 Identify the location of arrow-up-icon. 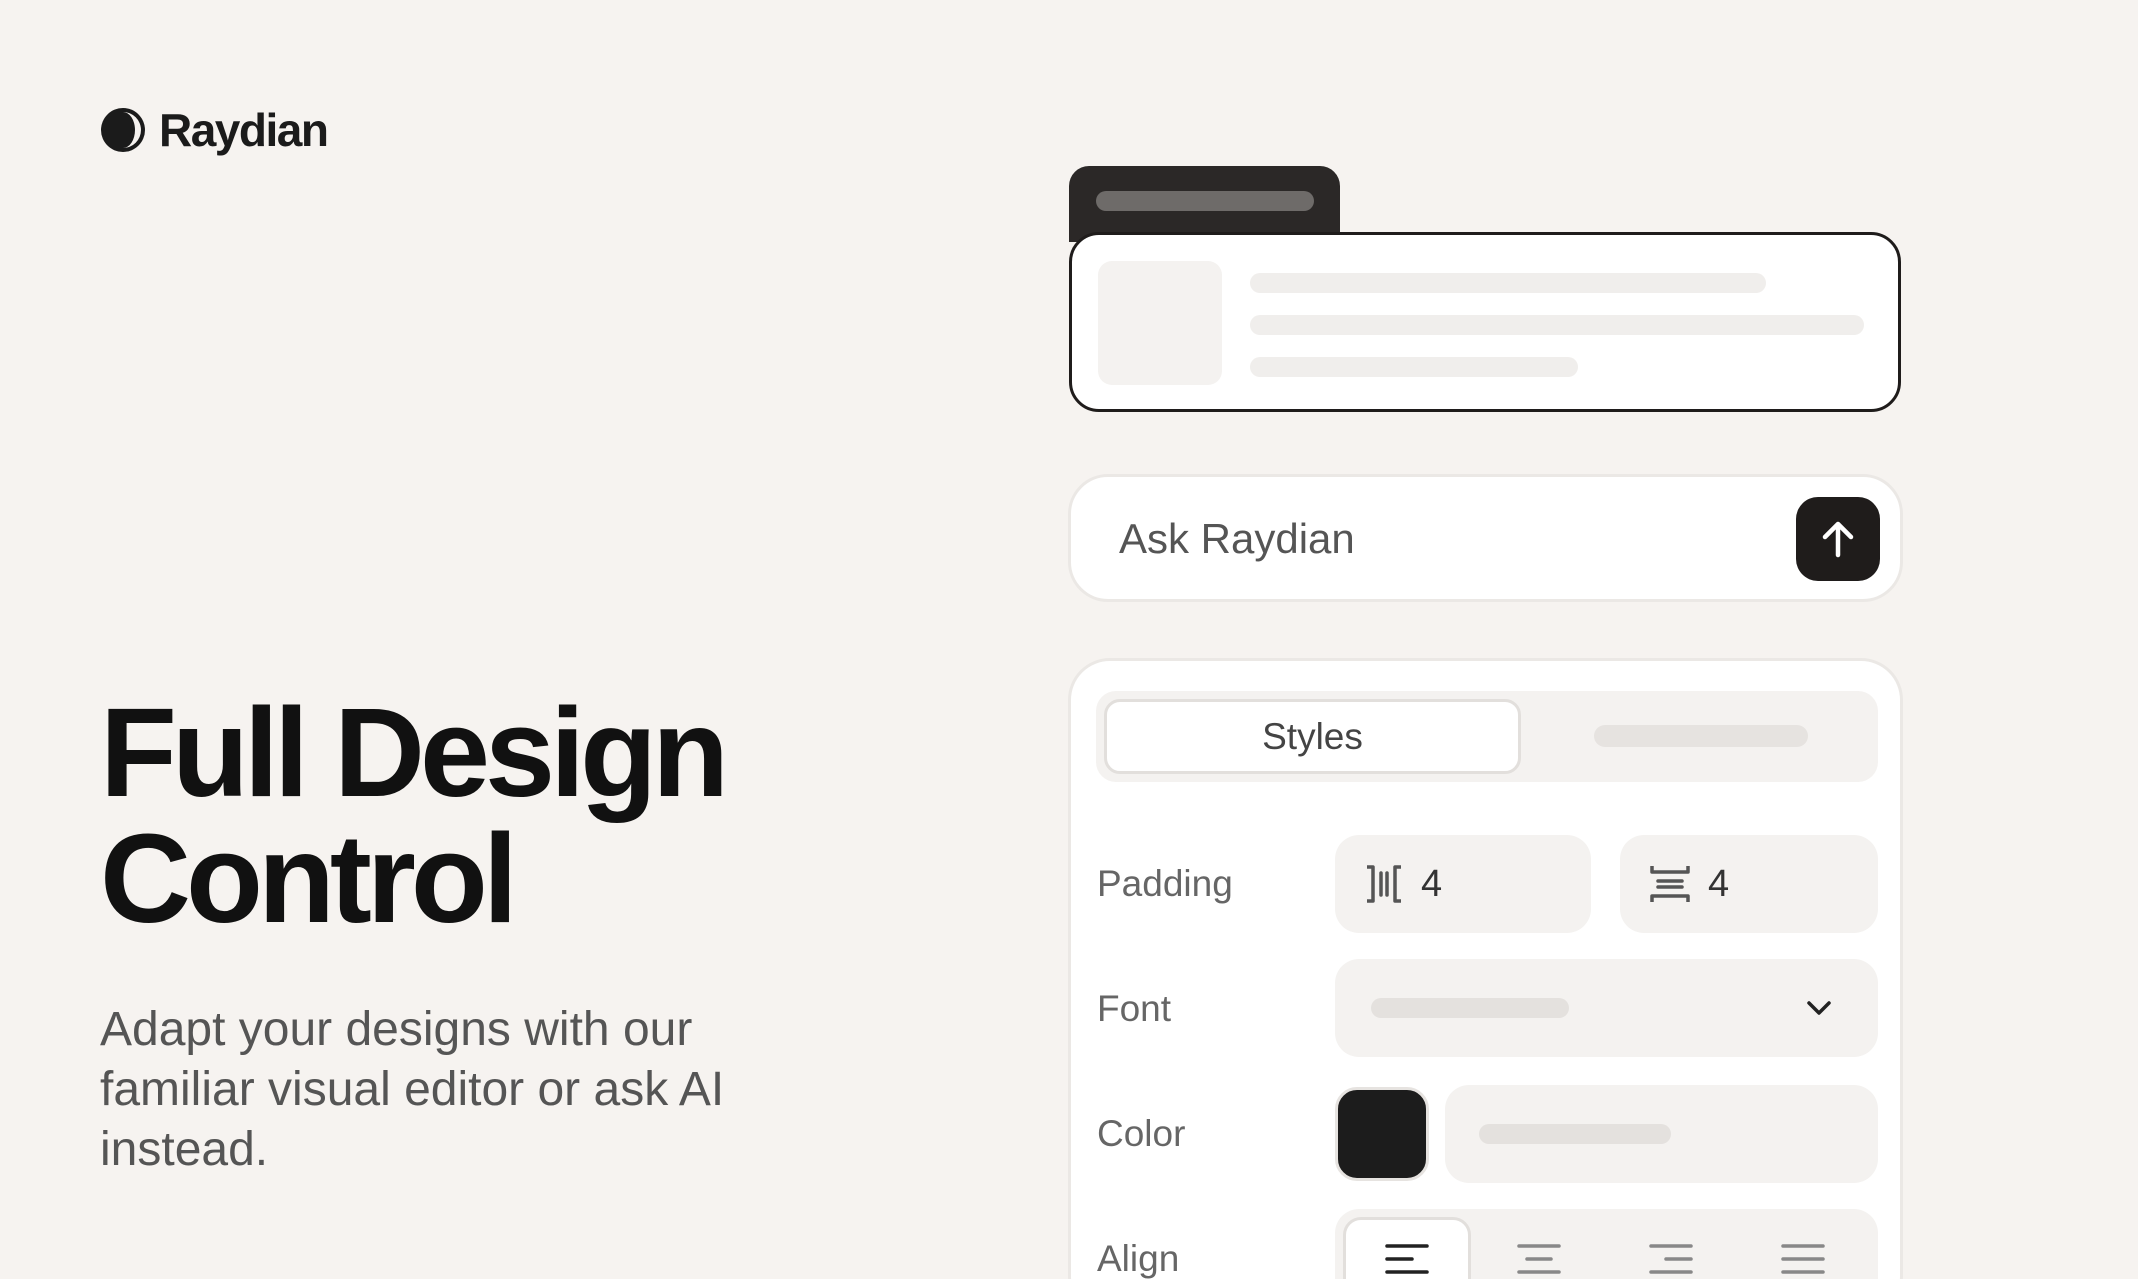
(1838, 539).